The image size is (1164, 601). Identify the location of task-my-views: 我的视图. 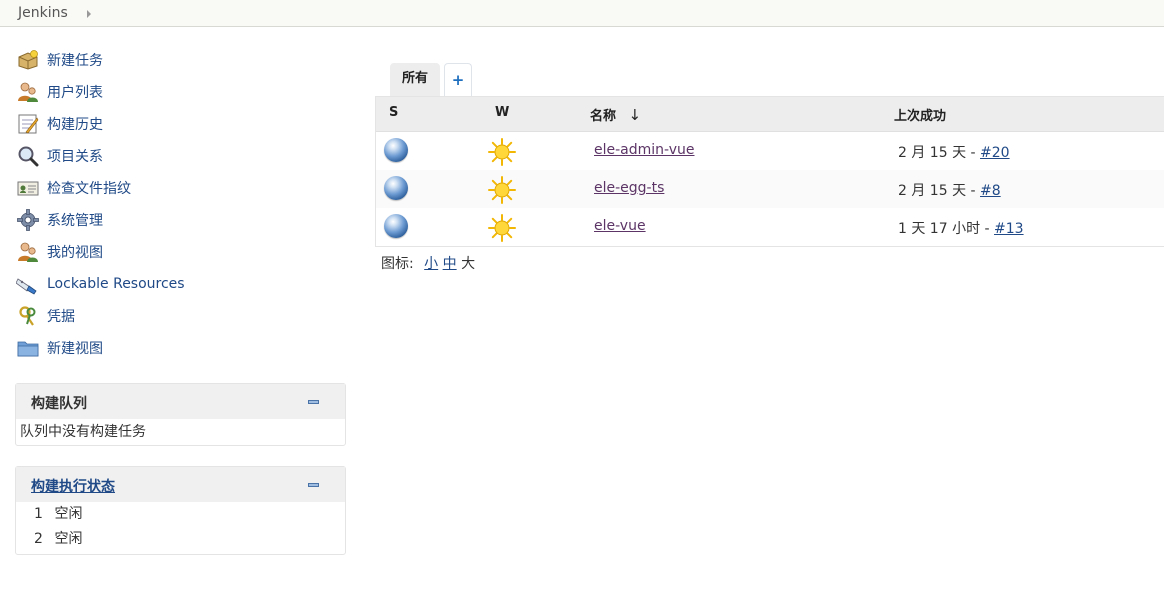
(176, 252).